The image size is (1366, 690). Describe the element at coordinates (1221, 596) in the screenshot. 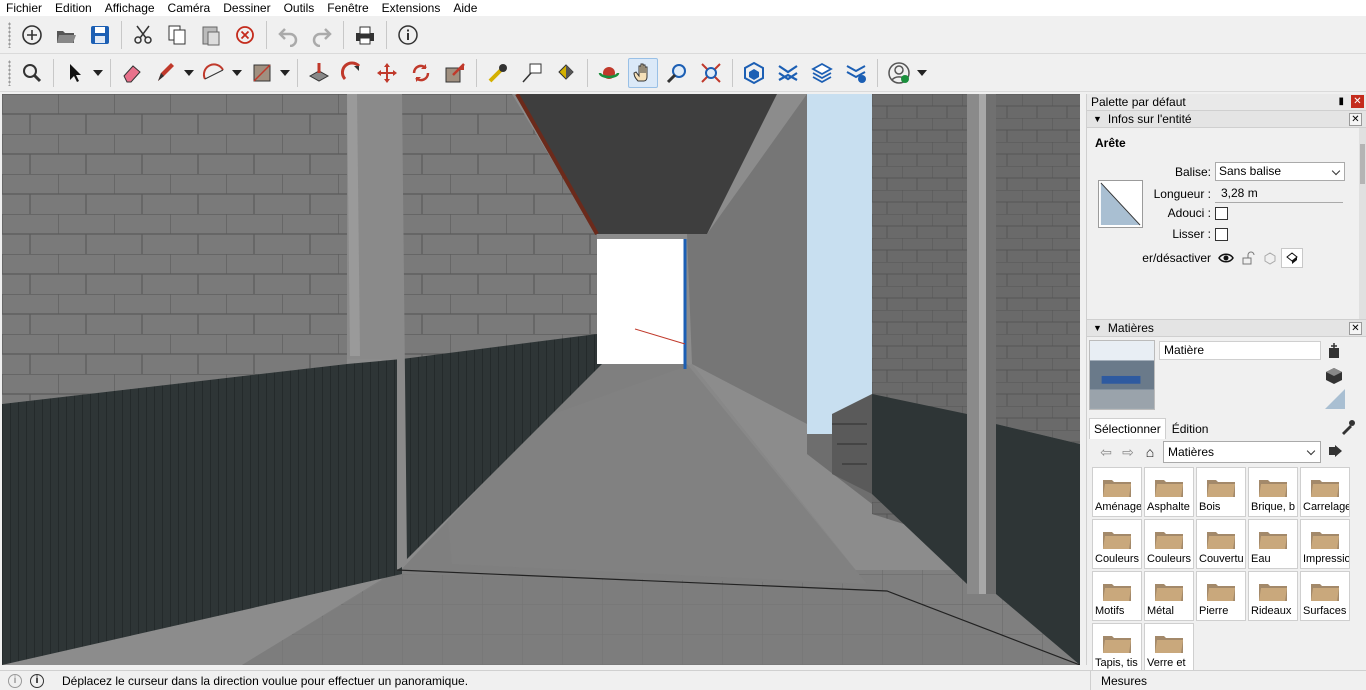

I see `material-folder: Pierre` at that location.